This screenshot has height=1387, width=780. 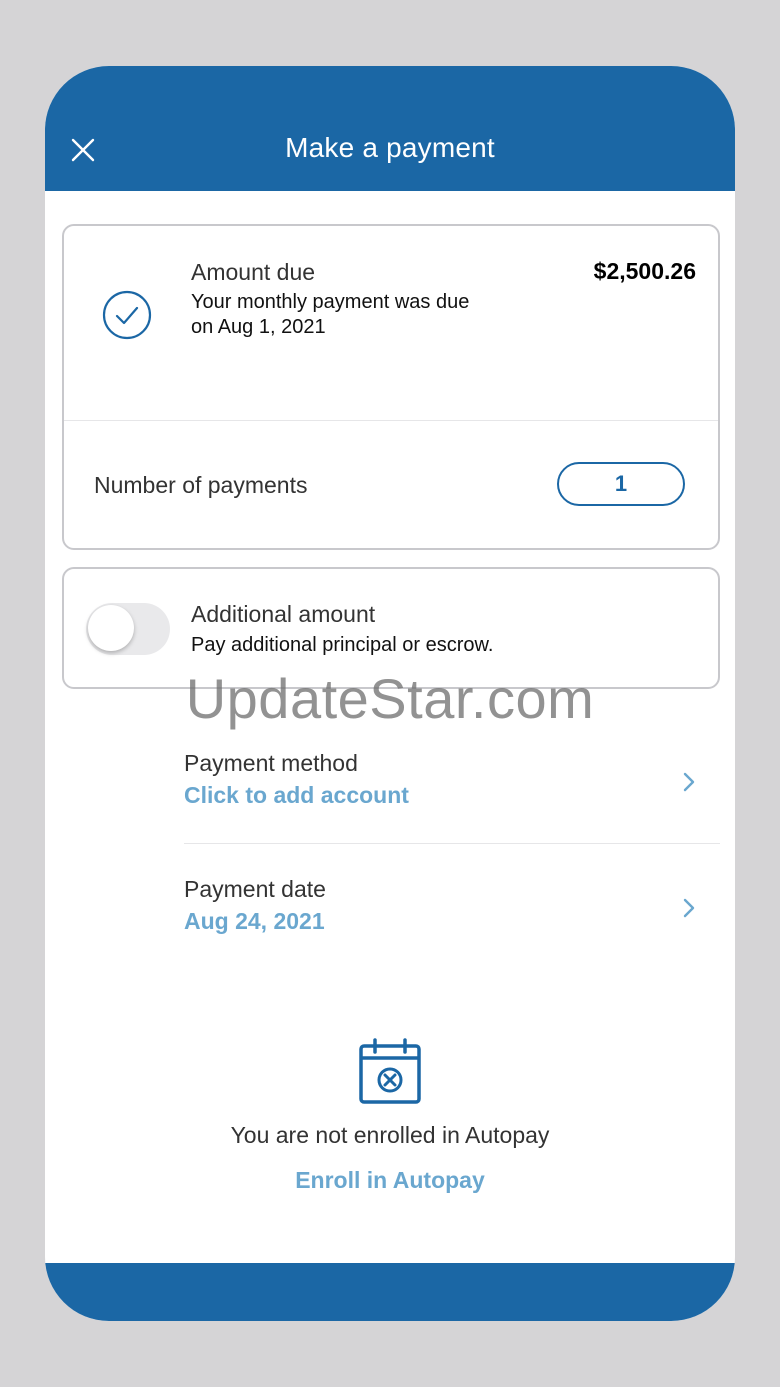 What do you see at coordinates (390, 698) in the screenshot?
I see `watermark: UpdateStar.com` at bounding box center [390, 698].